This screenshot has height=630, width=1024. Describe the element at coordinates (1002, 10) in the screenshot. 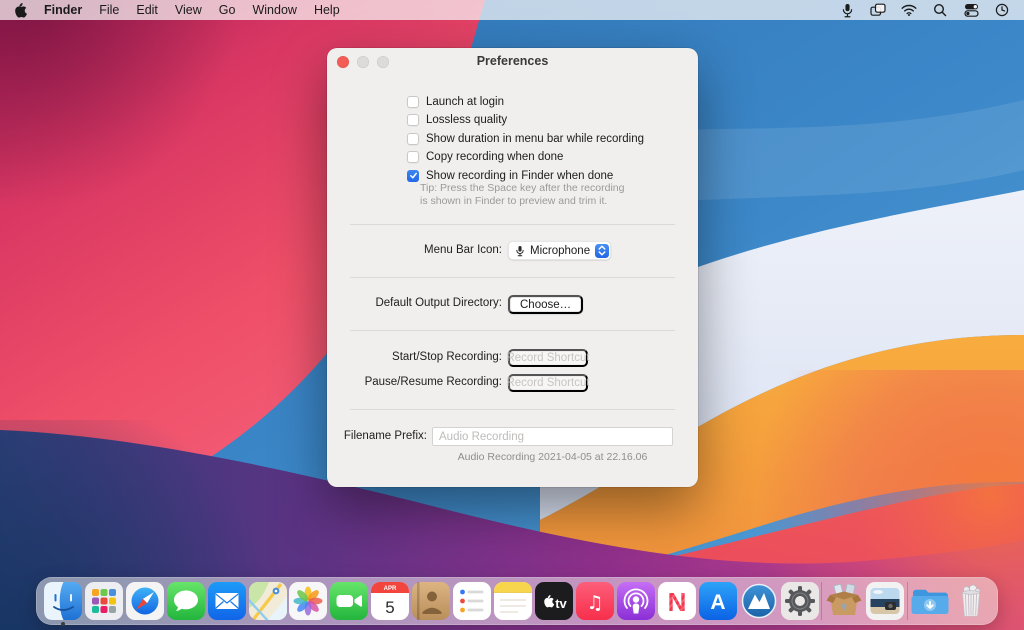

I see `clock-icon` at that location.